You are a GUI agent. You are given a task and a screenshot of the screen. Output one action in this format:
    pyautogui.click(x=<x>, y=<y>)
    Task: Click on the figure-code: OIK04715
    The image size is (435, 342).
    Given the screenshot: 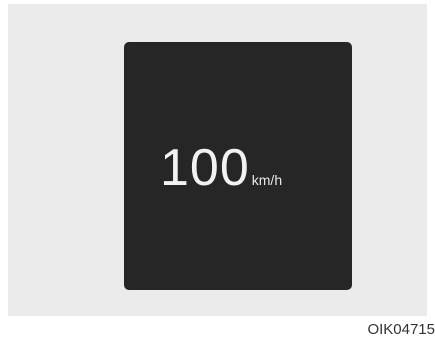 What is the action you would take?
    pyautogui.click(x=401, y=329)
    